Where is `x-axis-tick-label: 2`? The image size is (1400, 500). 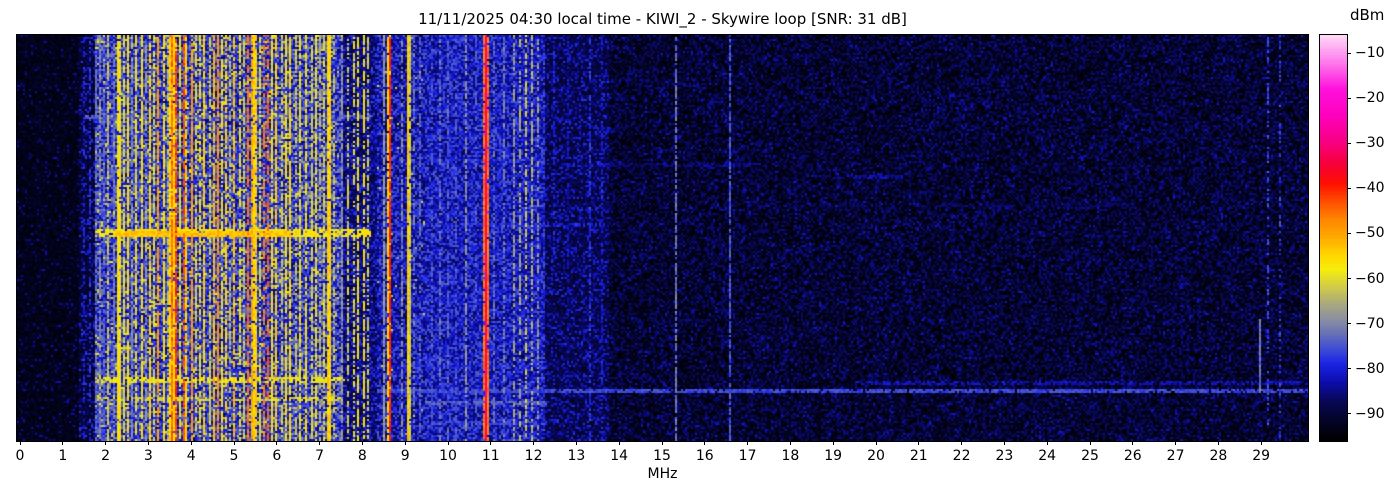
x-axis-tick-label: 2 is located at coordinates (106, 456).